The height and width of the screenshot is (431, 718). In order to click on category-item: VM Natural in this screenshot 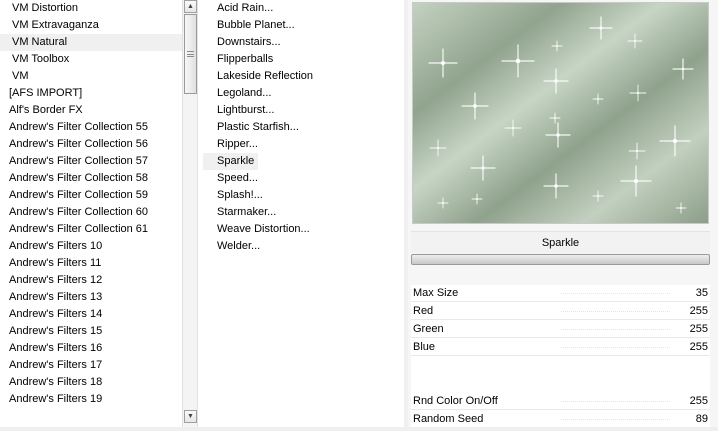, I will do `click(91, 42)`.